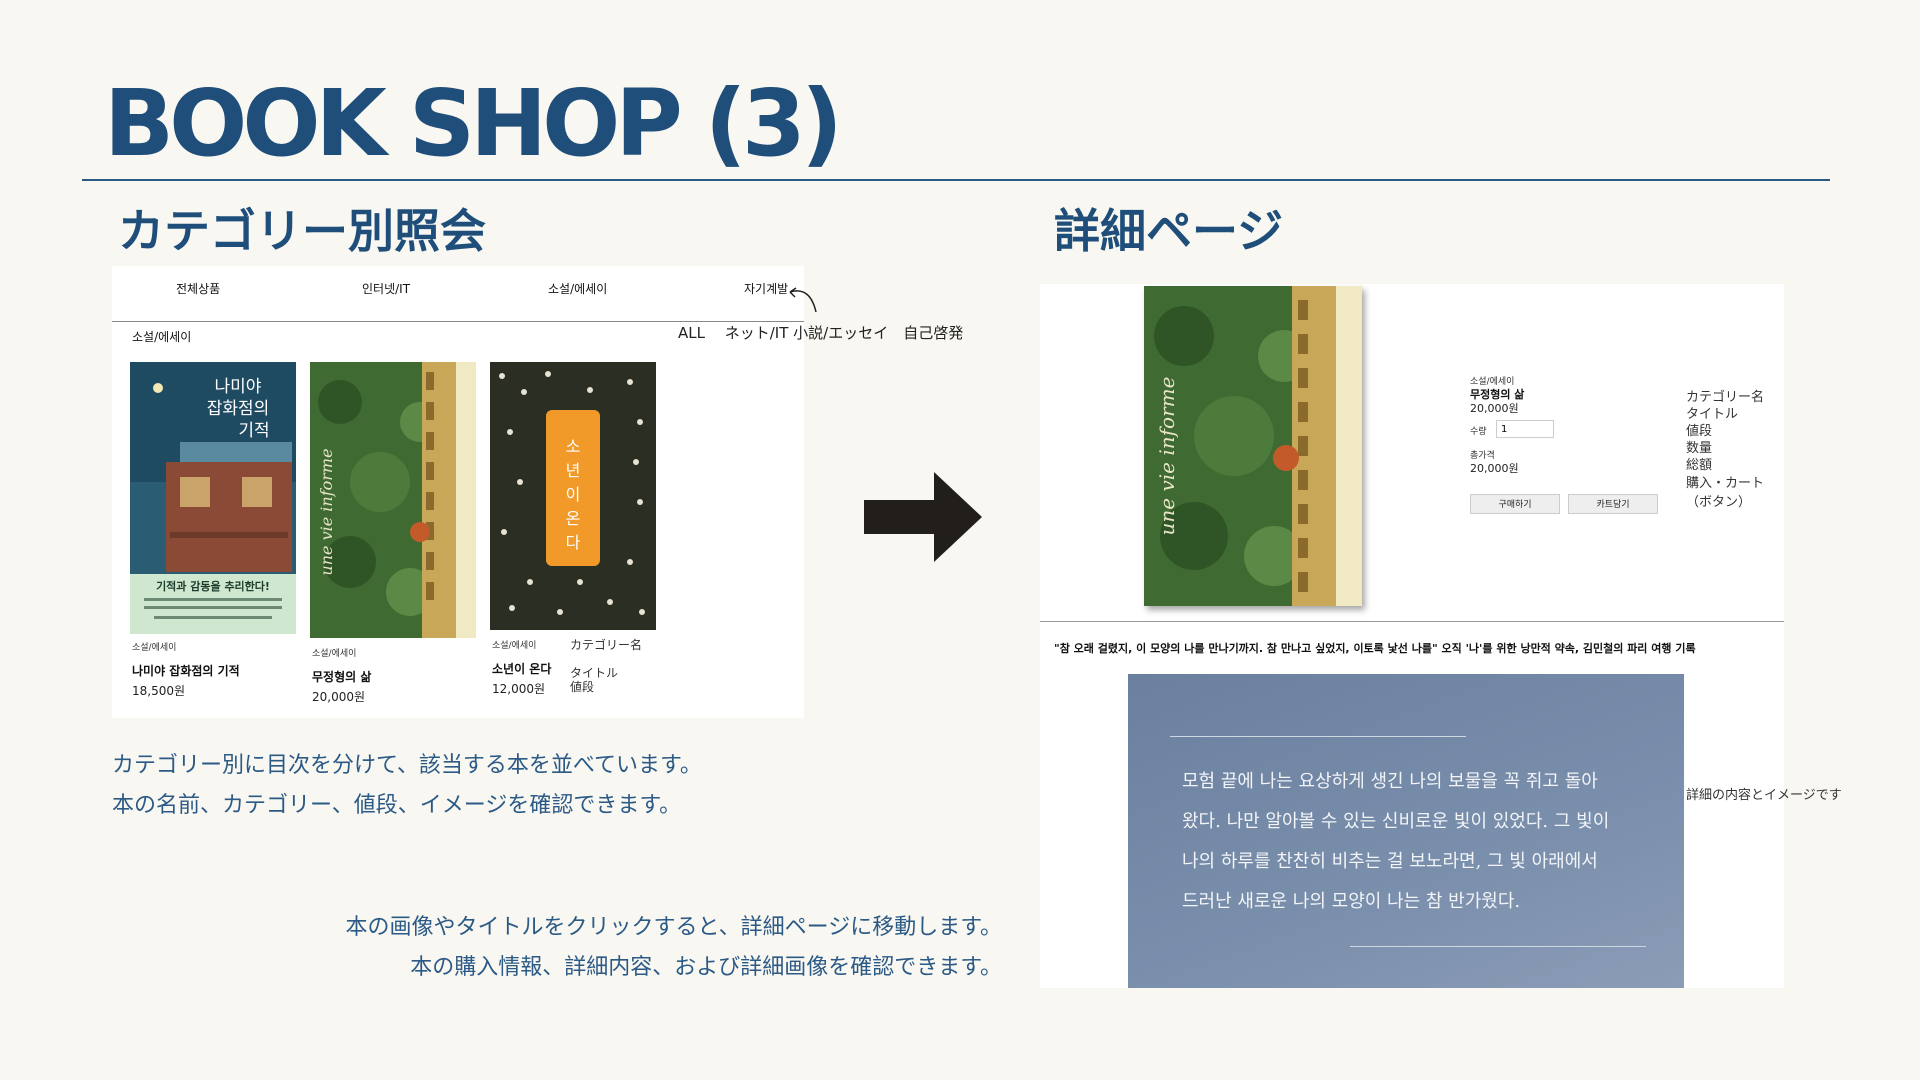  Describe the element at coordinates (213, 498) in the screenshot. I see `book-cover-1: 나미야 잡화점의 기적 기적과 감동을 추리한다!` at that location.